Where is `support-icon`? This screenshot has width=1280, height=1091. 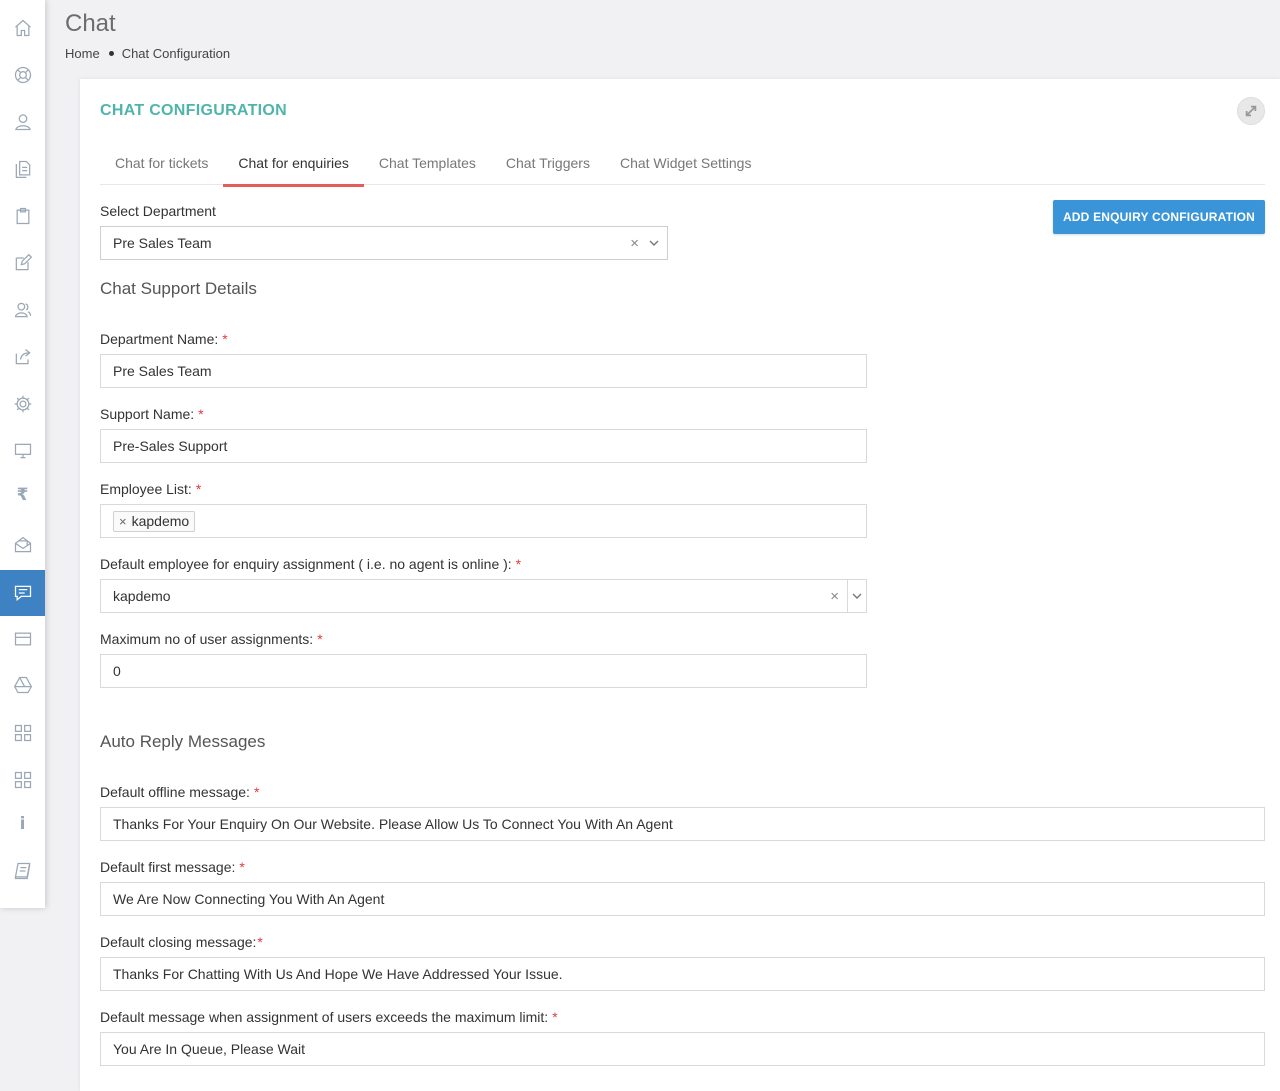
support-icon is located at coordinates (22, 75).